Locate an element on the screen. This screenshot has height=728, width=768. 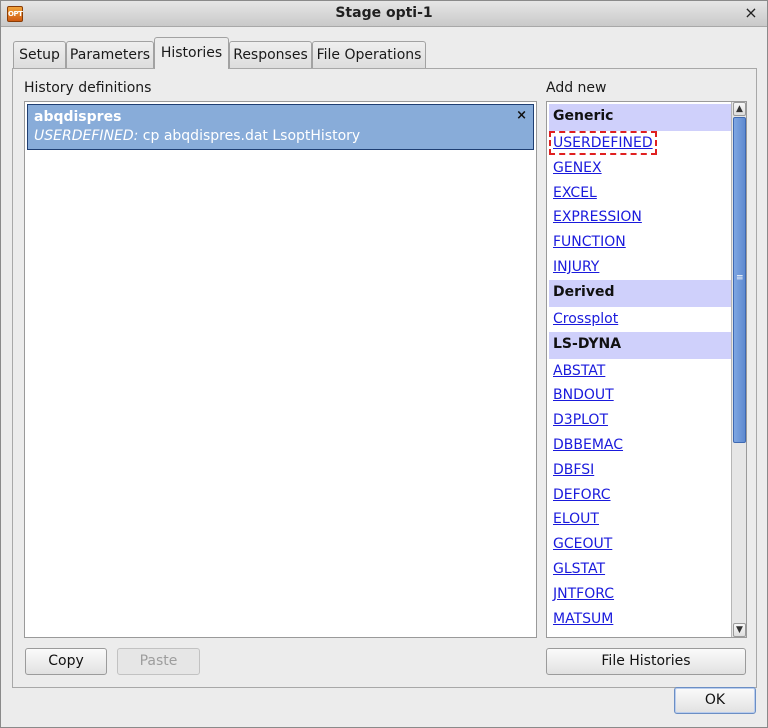
add-gceout-link: GCEOUT is located at coordinates (640, 544).